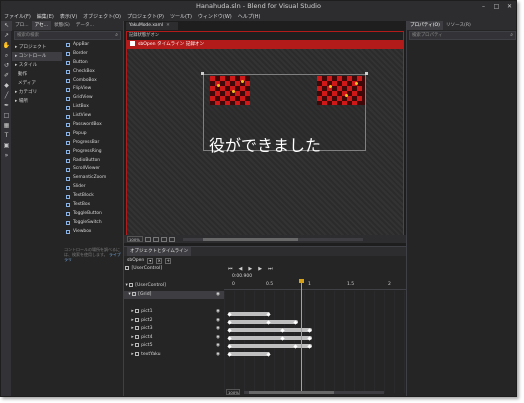  What do you see at coordinates (93, 169) in the screenshot?
I see `list-item: ScrollViewer` at bounding box center [93, 169].